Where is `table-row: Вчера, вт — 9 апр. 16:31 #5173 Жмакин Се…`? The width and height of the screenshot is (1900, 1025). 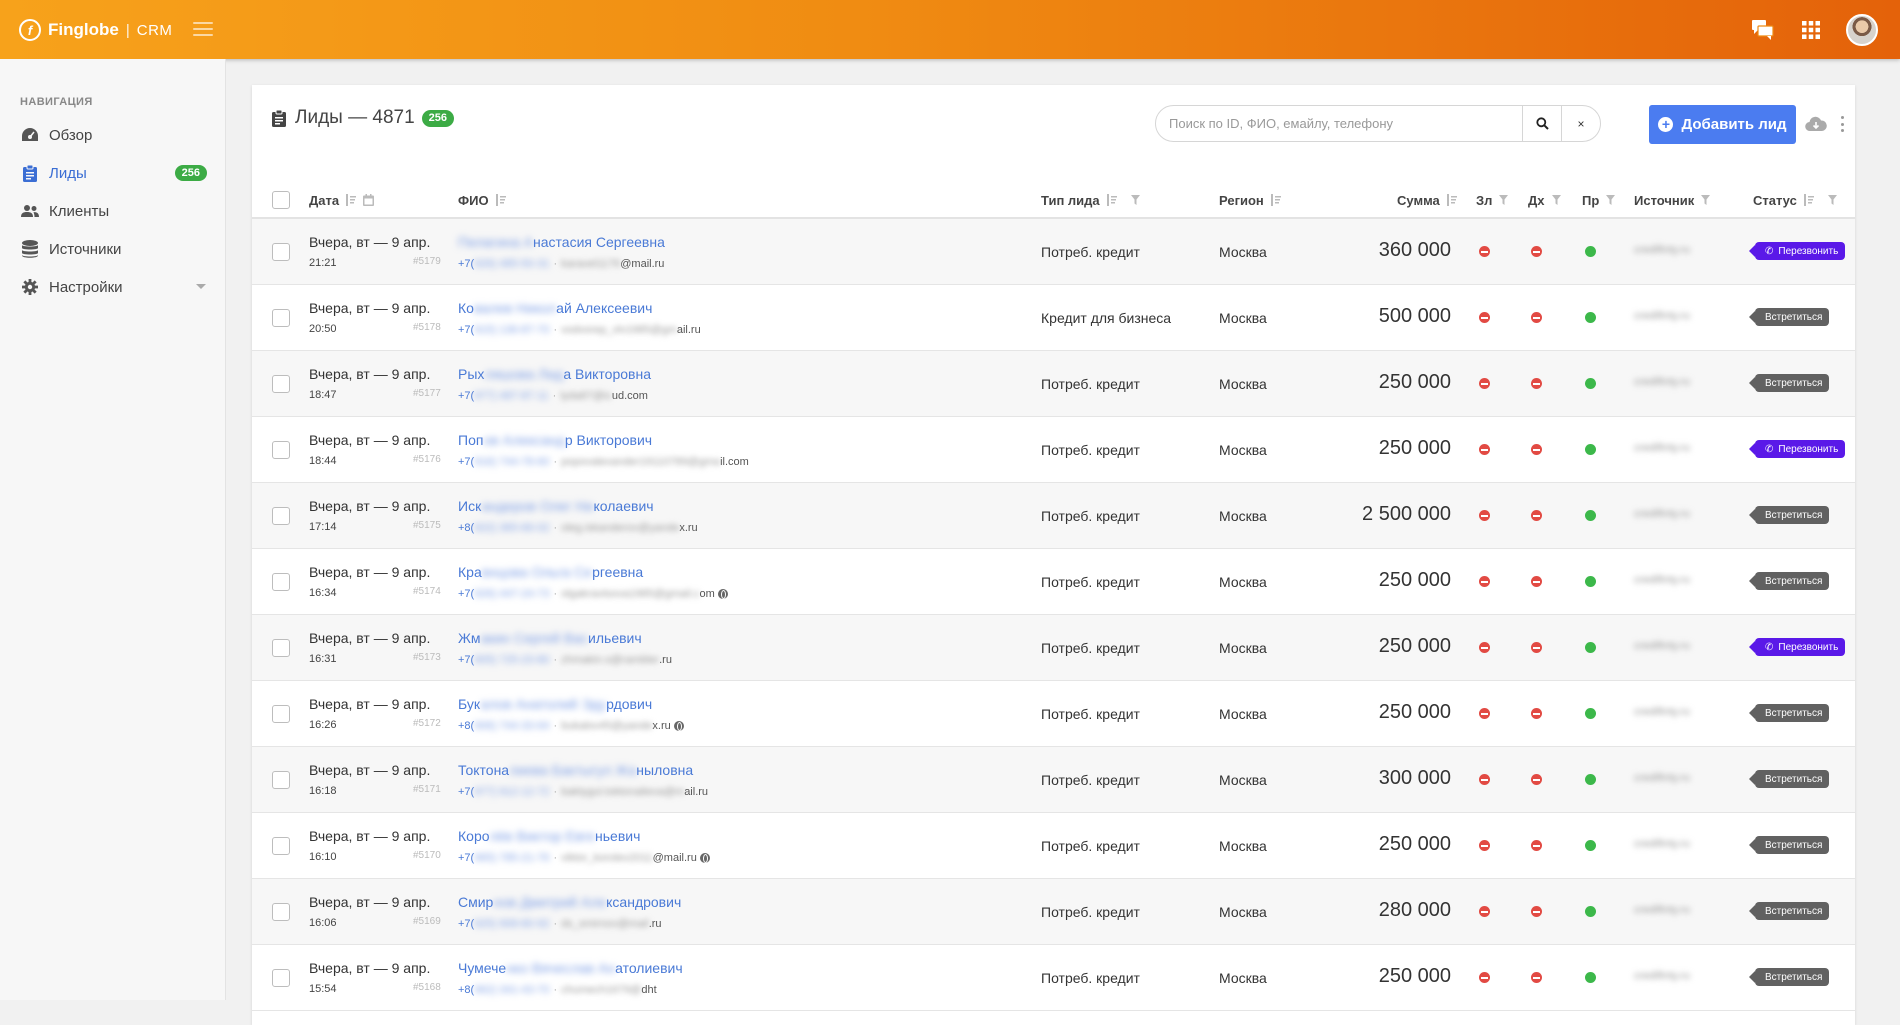 table-row: Вчера, вт — 9 апр. 16:31 #5173 Жмакин Се… is located at coordinates (1053, 648).